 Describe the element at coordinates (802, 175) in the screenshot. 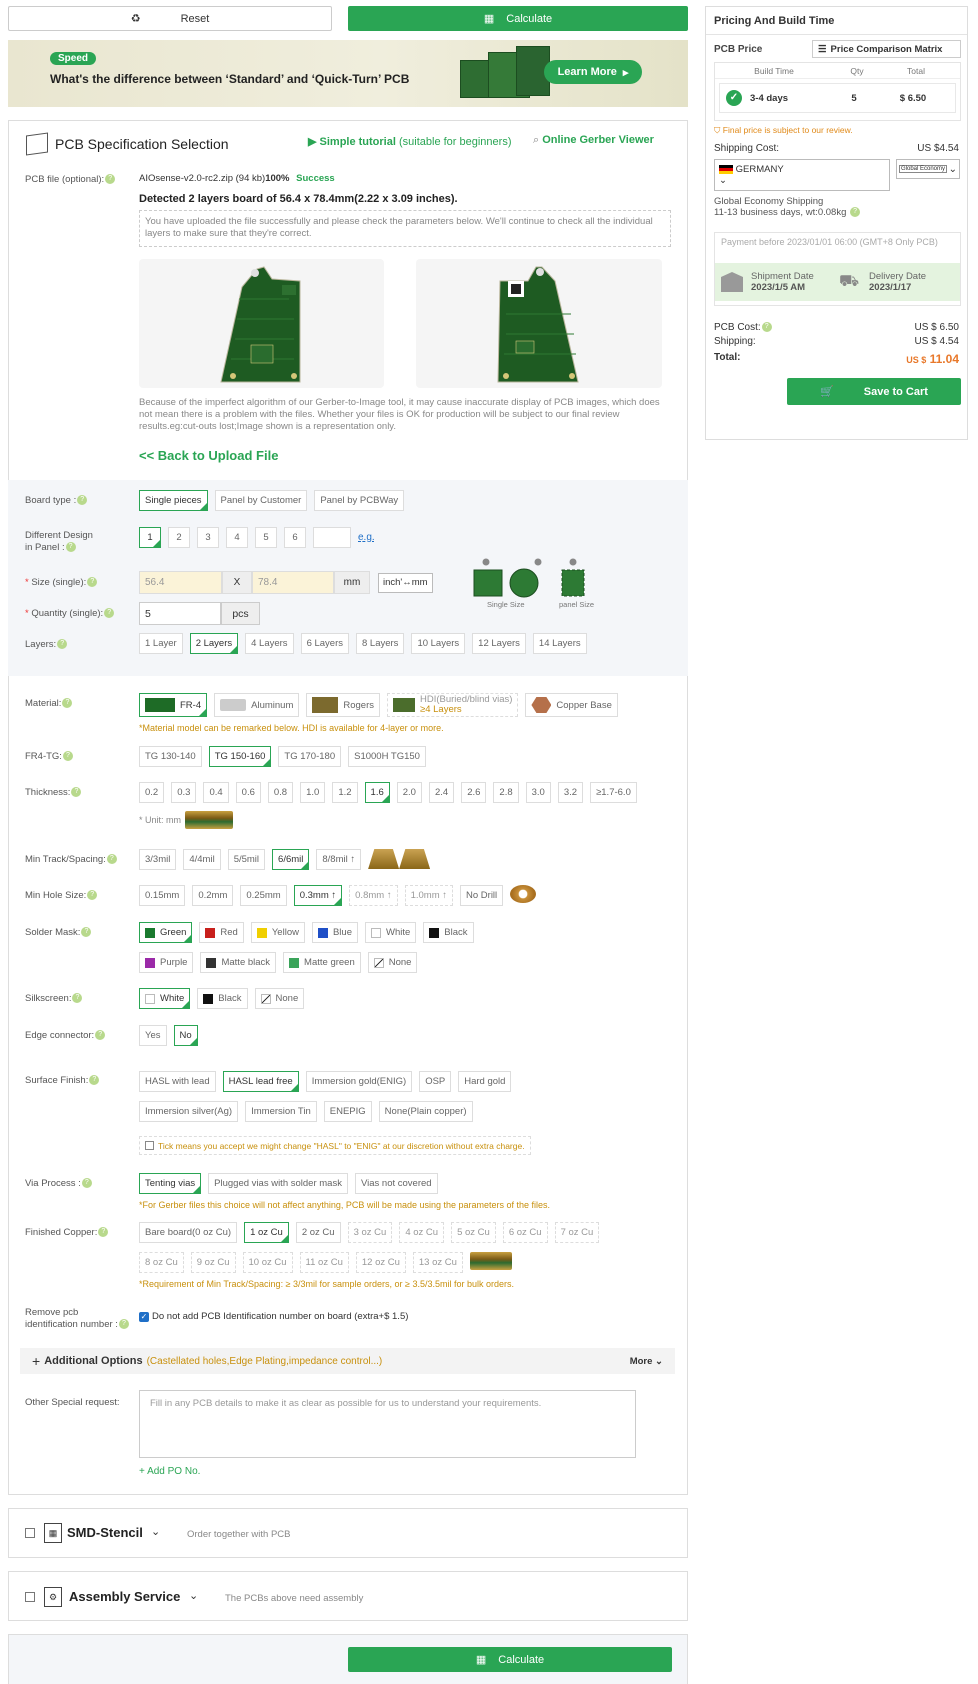

I see `country-select: GERMANY ⌄` at that location.